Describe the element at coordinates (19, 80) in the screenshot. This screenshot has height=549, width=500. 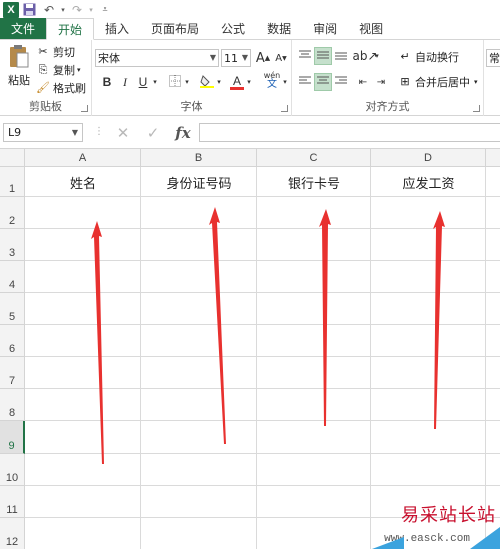
I see `paste-label: 粘贴` at that location.